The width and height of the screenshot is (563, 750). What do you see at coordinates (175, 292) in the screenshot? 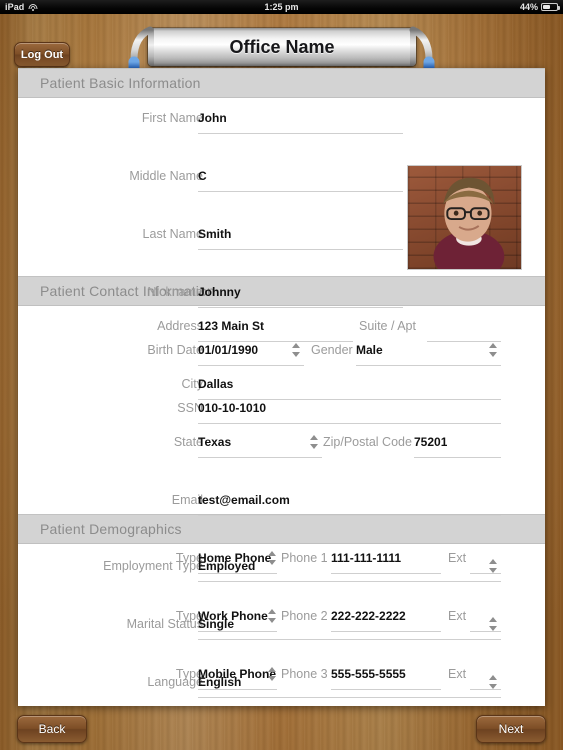
I see `field-label: Nickname` at bounding box center [175, 292].